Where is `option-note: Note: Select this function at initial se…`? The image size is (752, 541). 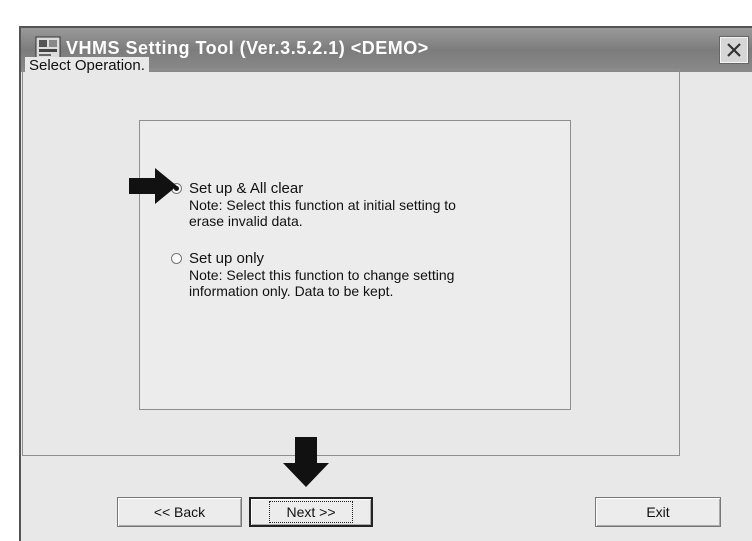 option-note: Note: Select this function at initial se… is located at coordinates (322, 213).